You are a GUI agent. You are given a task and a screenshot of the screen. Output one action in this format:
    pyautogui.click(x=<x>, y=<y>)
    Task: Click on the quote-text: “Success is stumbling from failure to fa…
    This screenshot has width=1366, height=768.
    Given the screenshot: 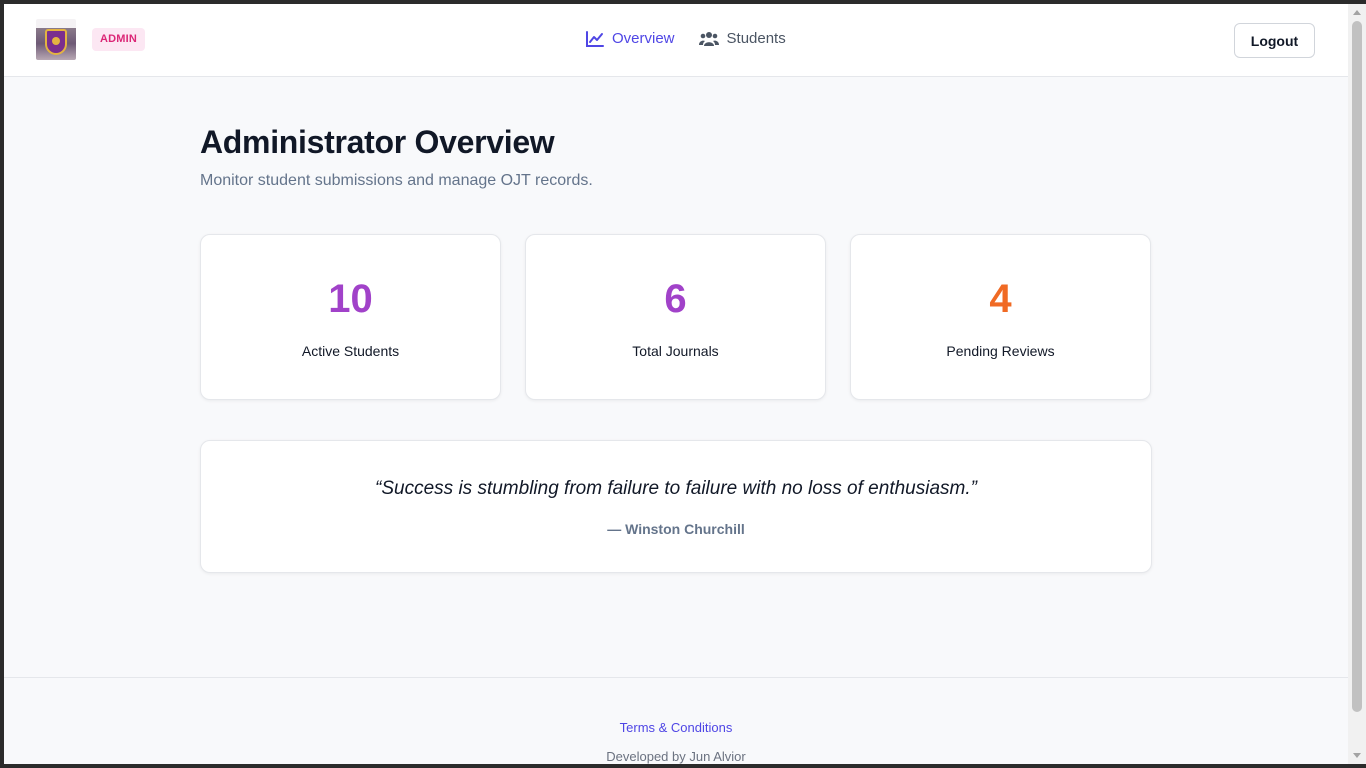 What is the action you would take?
    pyautogui.click(x=676, y=488)
    